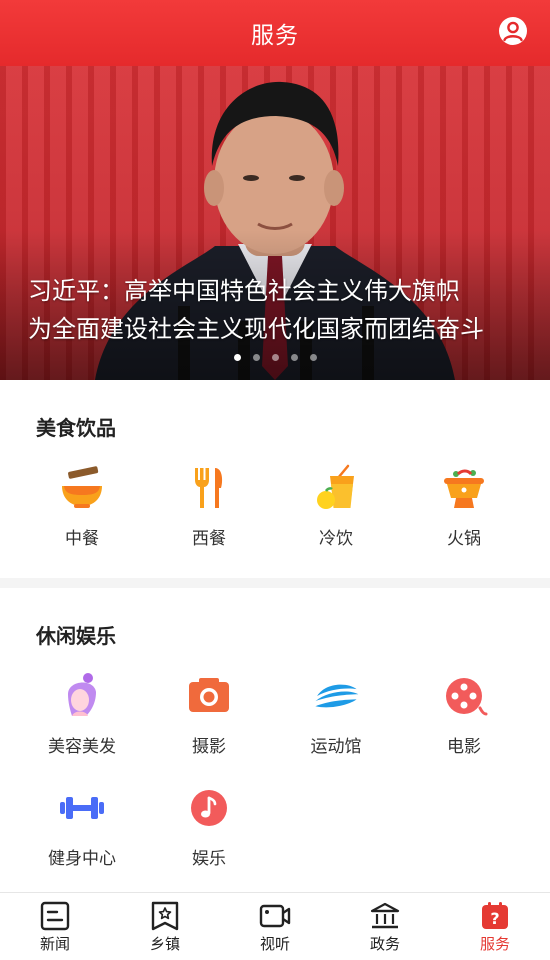  I want to click on service-item-western-food: 西餐, so click(209, 506).